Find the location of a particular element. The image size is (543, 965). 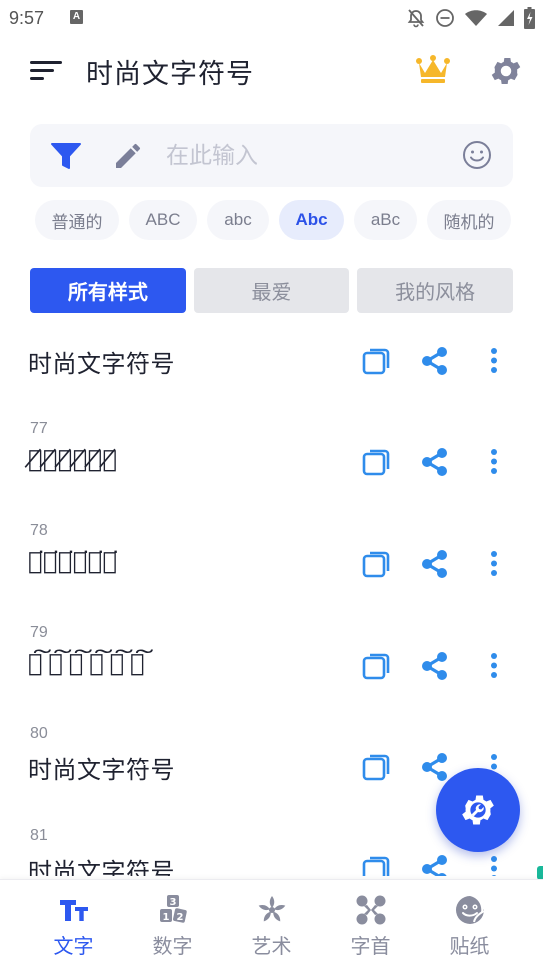

nav-numbers: 312 数字 is located at coordinates (172, 922).